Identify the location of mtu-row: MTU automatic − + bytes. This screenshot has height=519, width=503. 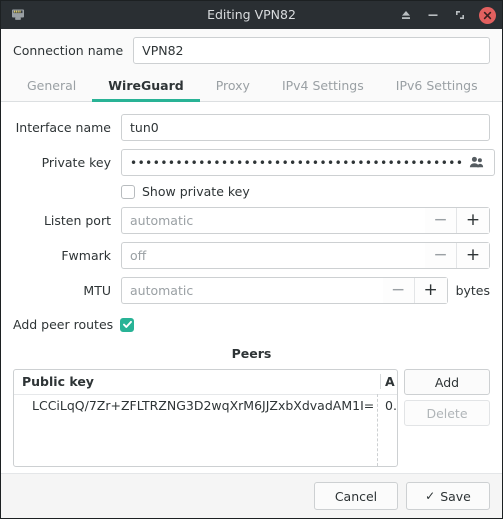
(251, 290).